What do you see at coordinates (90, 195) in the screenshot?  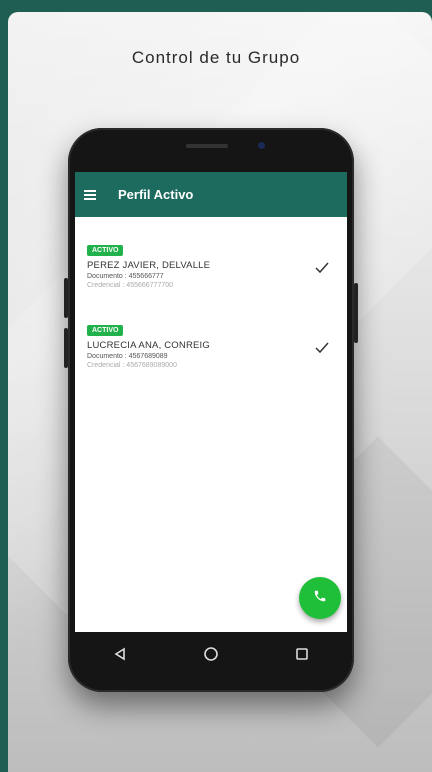 I see `menu-icon` at bounding box center [90, 195].